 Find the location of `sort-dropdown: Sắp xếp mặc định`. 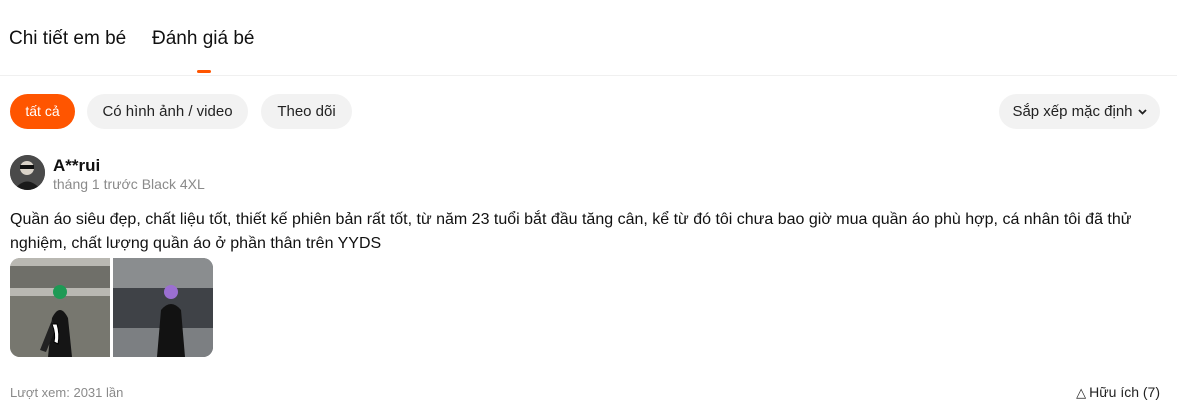

sort-dropdown: Sắp xếp mặc định is located at coordinates (1079, 111).